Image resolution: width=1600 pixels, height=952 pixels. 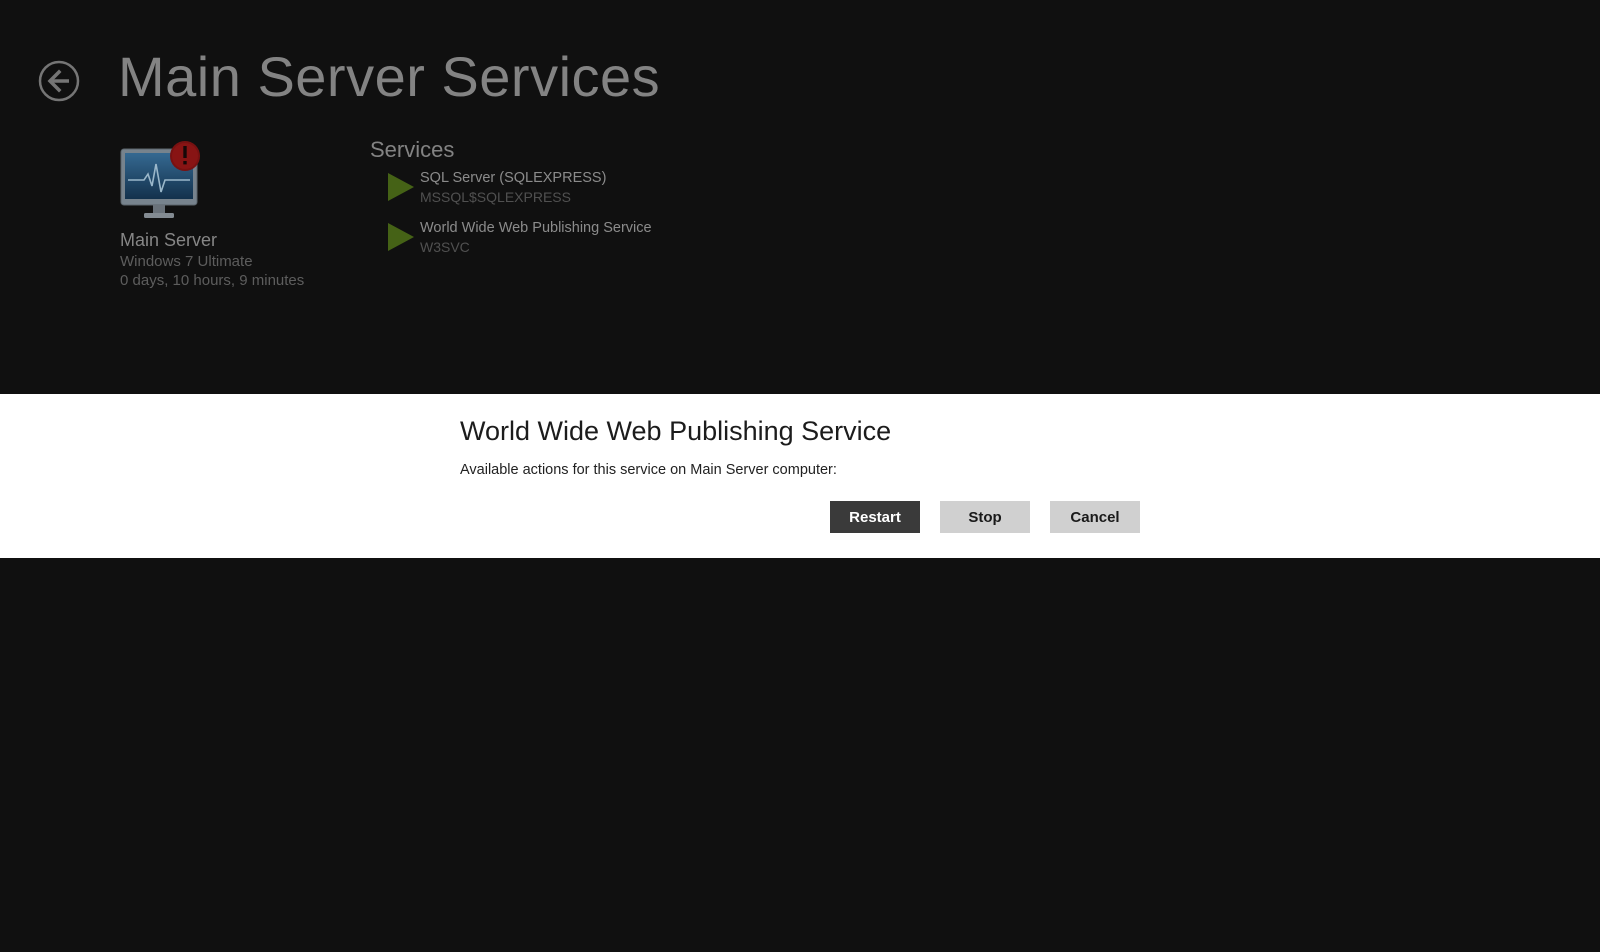 What do you see at coordinates (875, 517) in the screenshot?
I see `restart-button: Restart` at bounding box center [875, 517].